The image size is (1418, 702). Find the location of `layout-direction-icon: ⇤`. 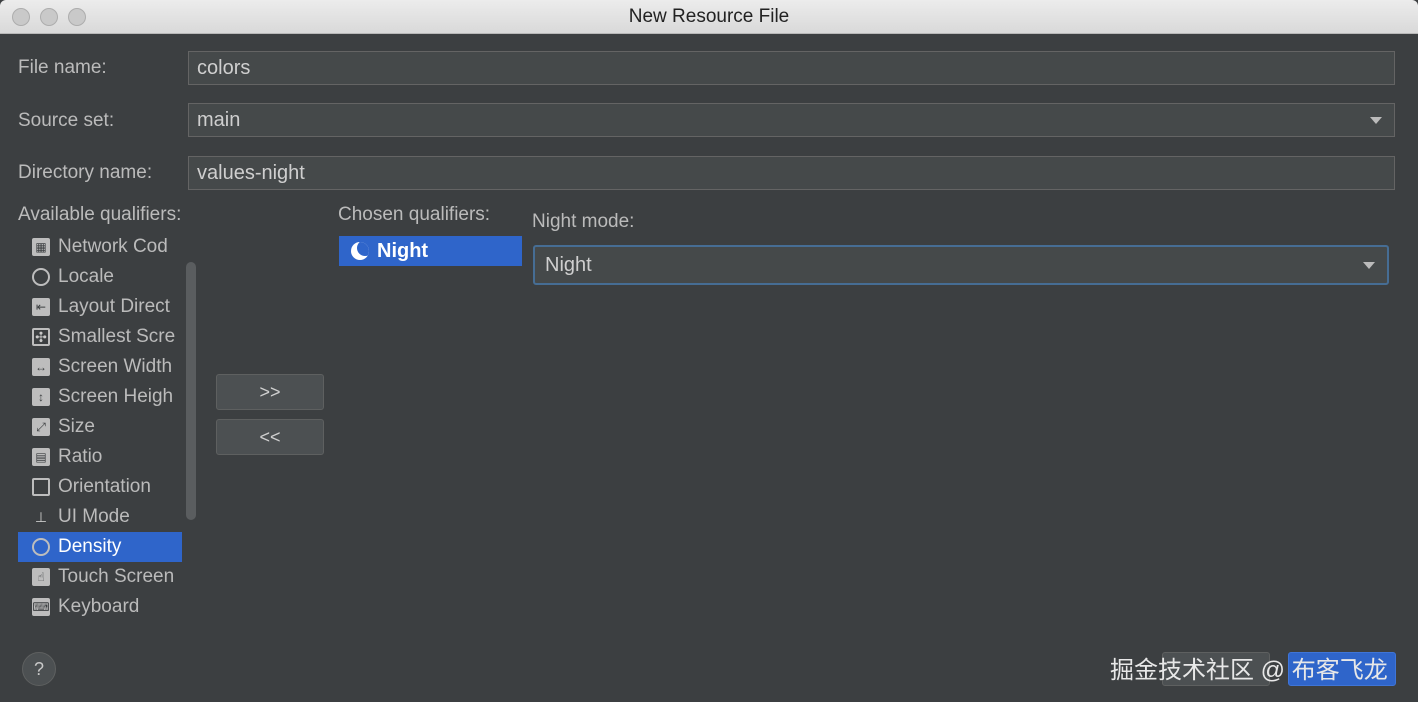

layout-direction-icon: ⇤ is located at coordinates (41, 307).